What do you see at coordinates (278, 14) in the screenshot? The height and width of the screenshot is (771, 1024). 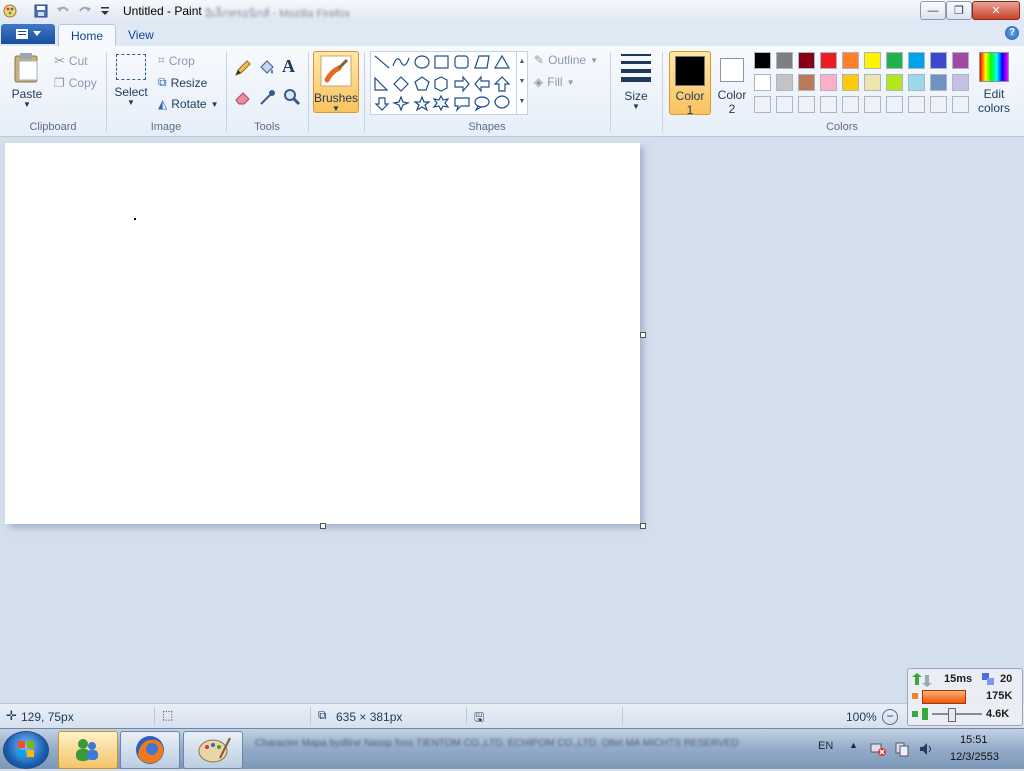 I see `window-title-ghost: อิเล็กทรอนิกส์ - Mozilla Firefox` at bounding box center [278, 14].